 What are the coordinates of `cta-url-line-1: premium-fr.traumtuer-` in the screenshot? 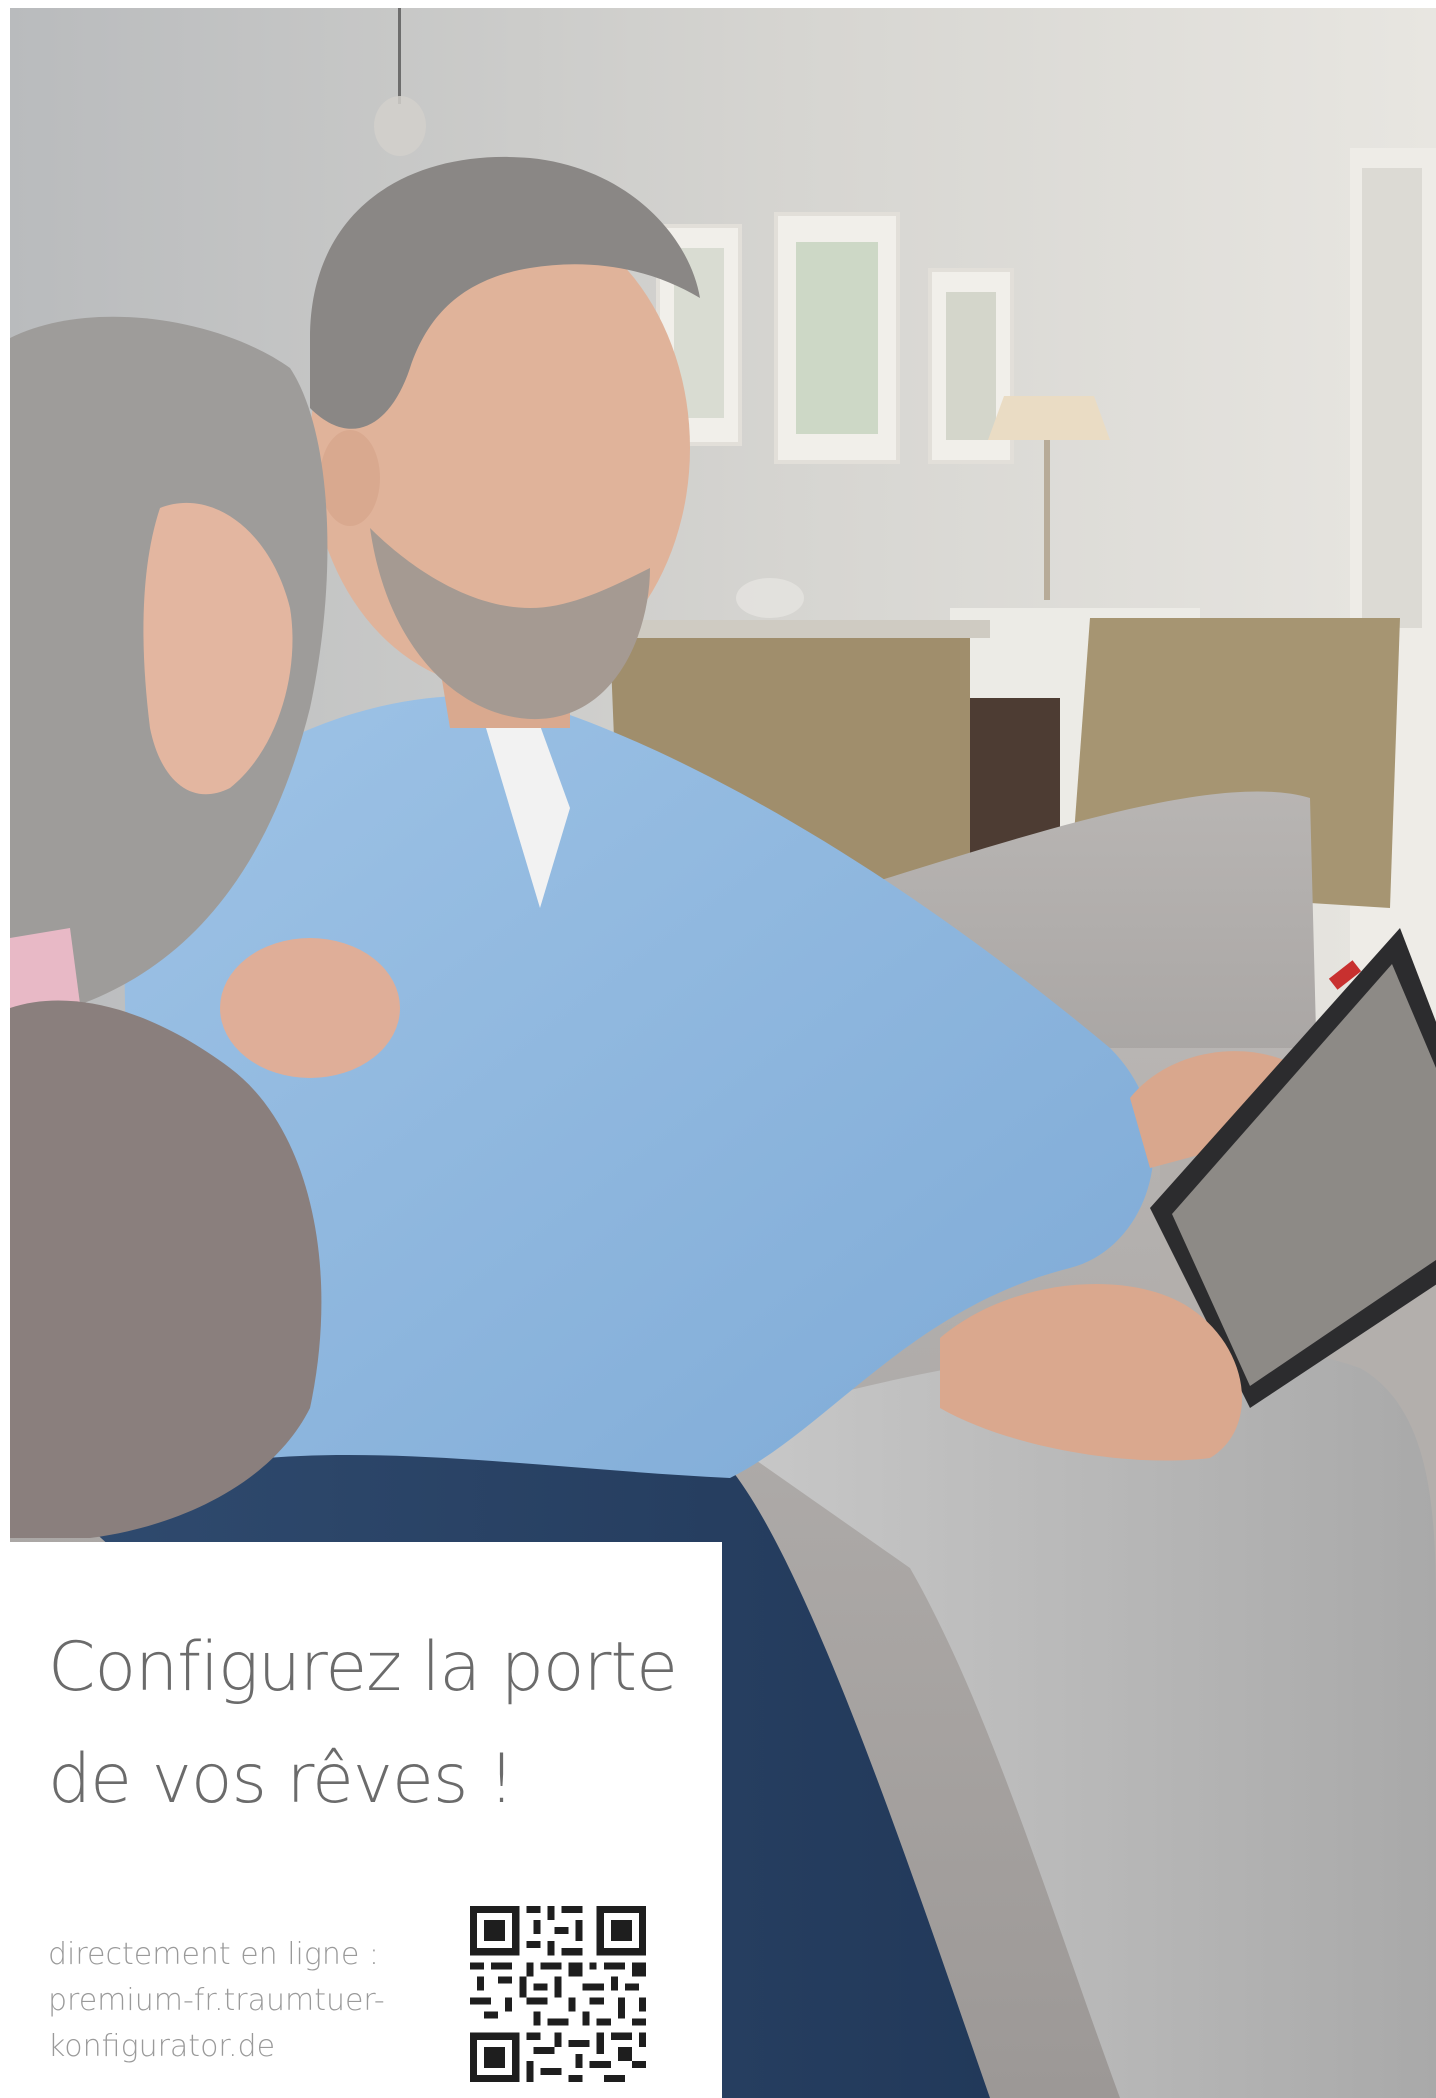 It's located at (248, 2001).